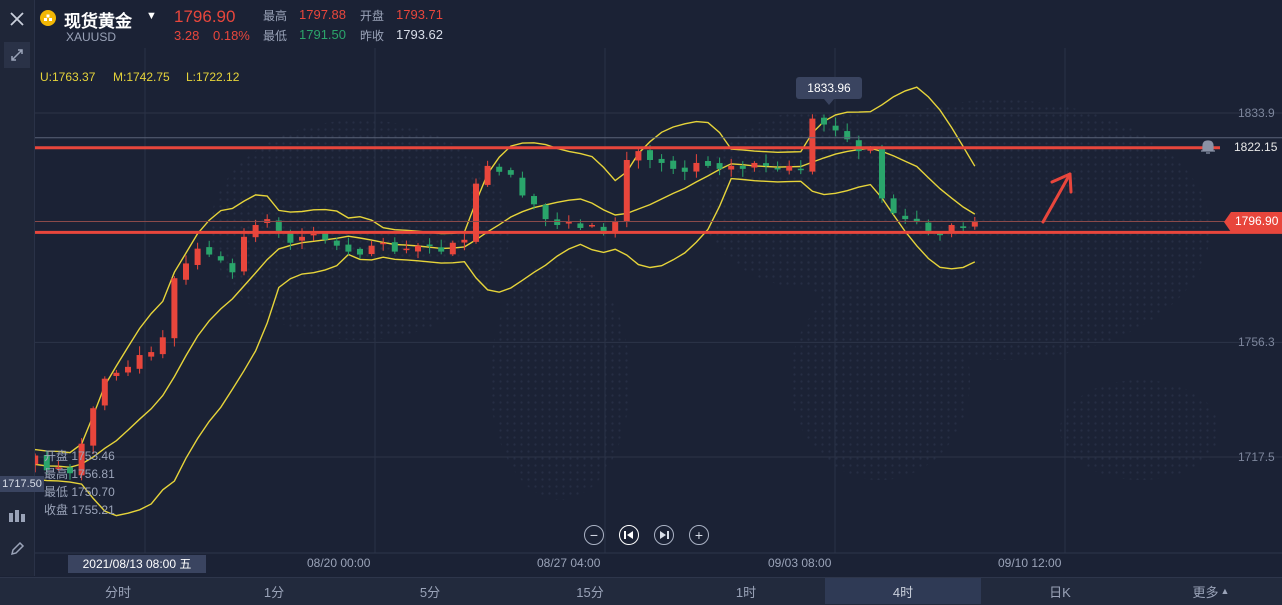 The height and width of the screenshot is (605, 1282). I want to click on crosshair-low-label: 最低, so click(56, 492).